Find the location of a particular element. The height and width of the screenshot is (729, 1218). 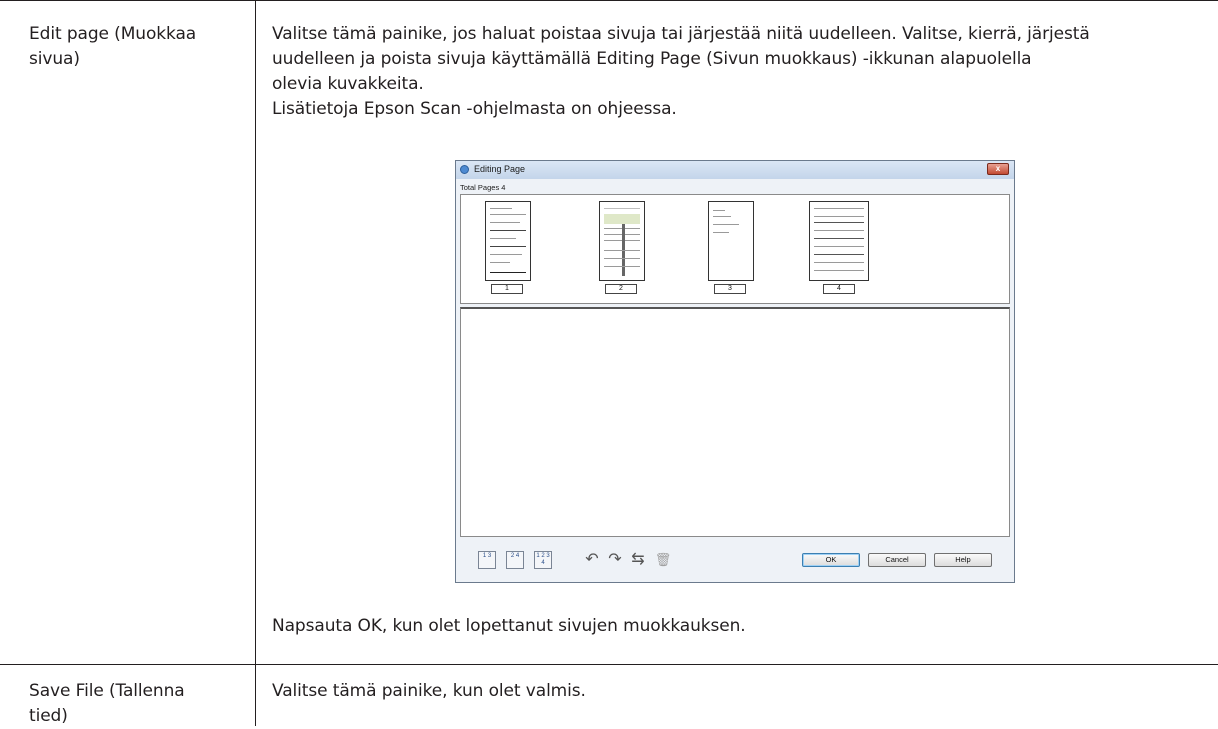

page-thumbnail: 3 is located at coordinates (740, 249).